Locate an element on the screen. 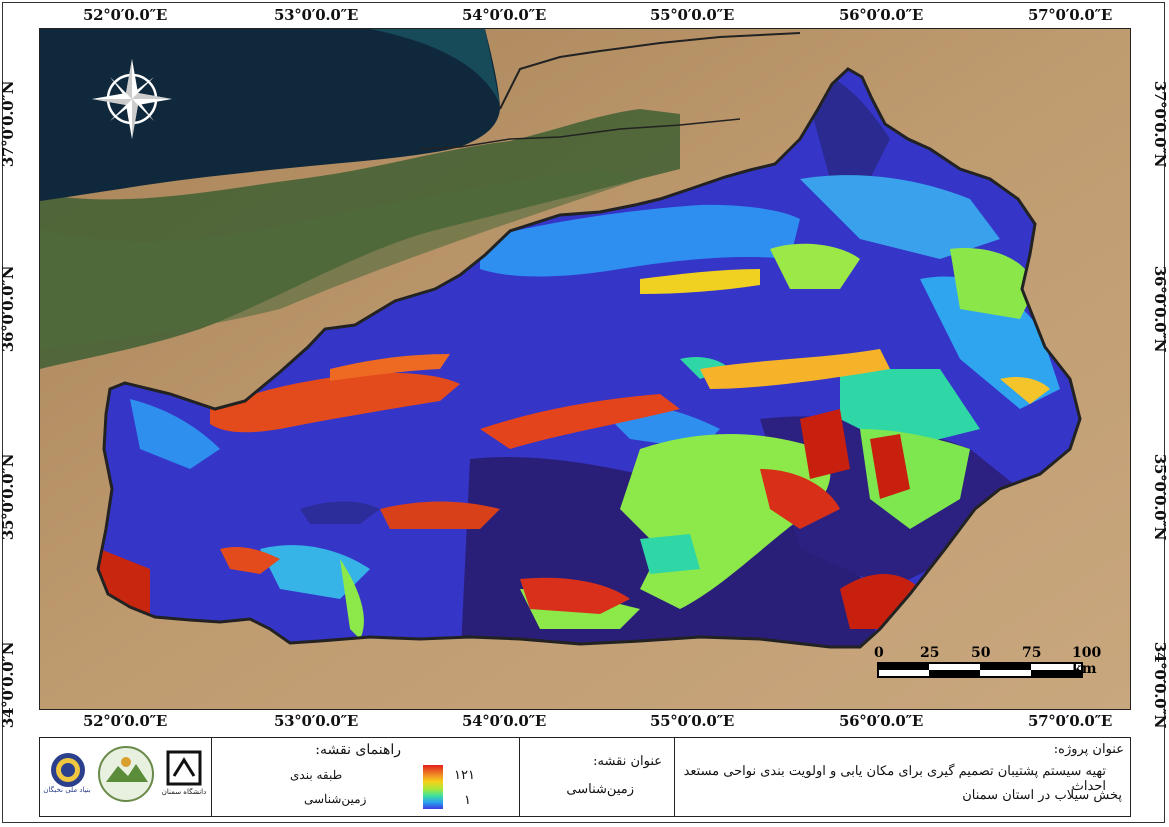 Image resolution: width=1169 pixels, height=827 pixels. top-coord-53: 53°0′0.0″E is located at coordinates (316, 15).